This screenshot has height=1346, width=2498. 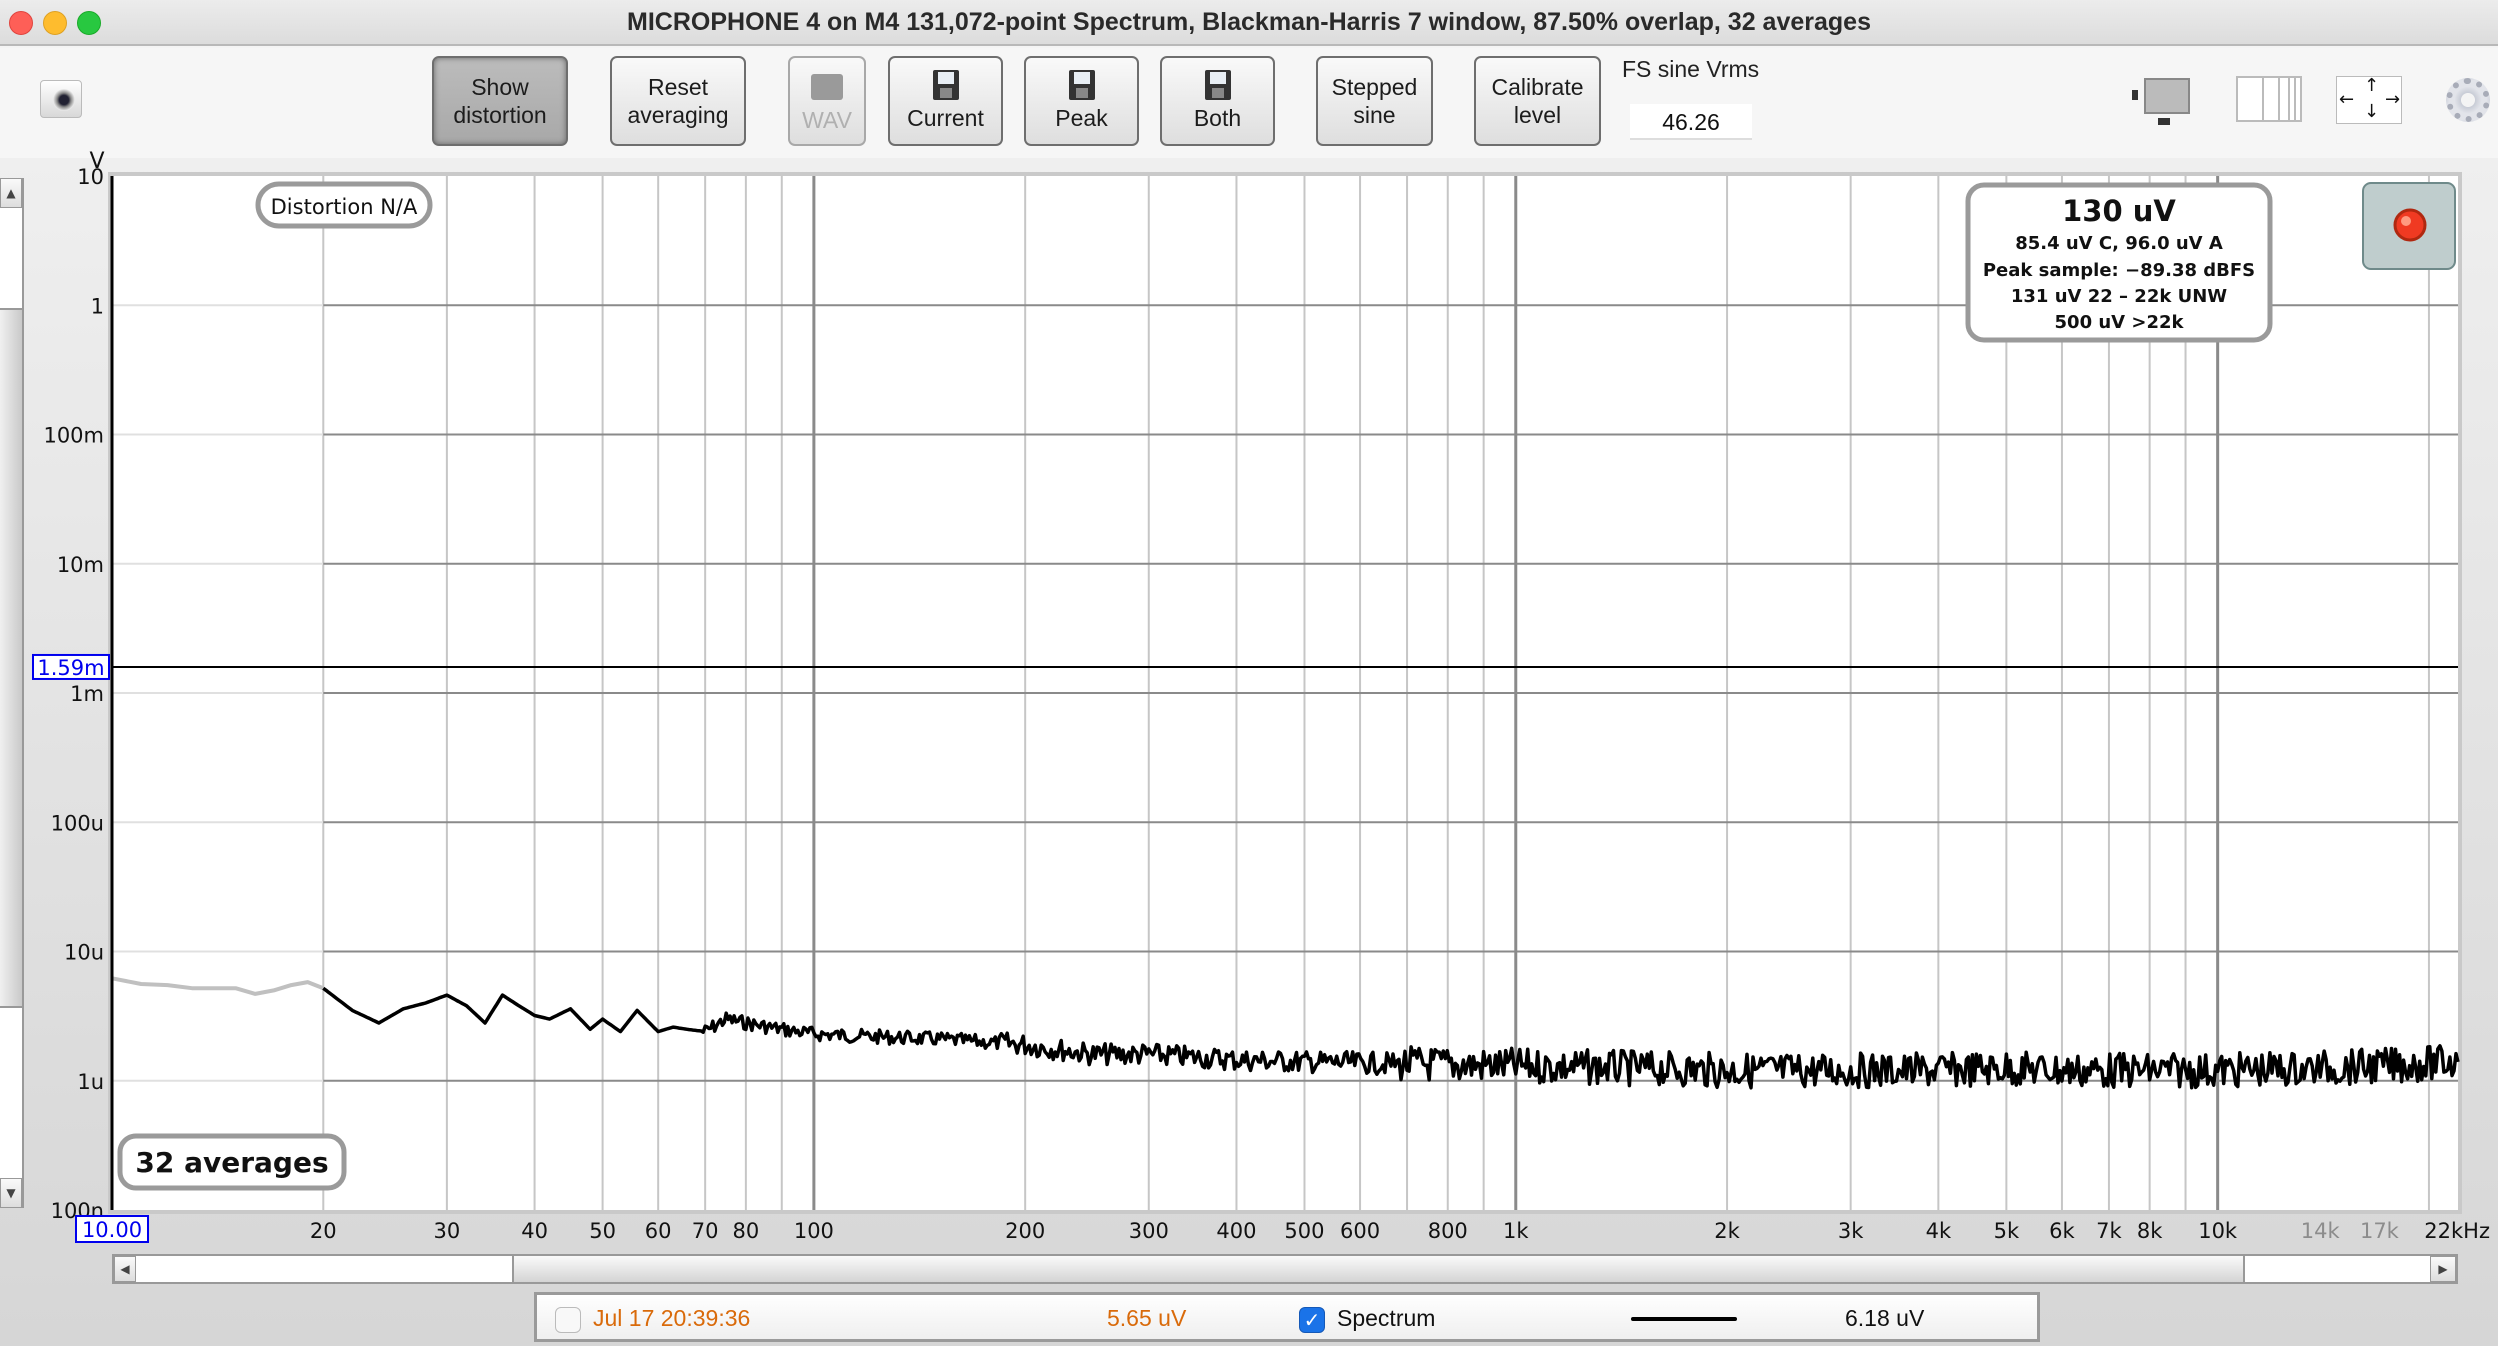 I want to click on x-tick-label: 30, so click(x=447, y=1231).